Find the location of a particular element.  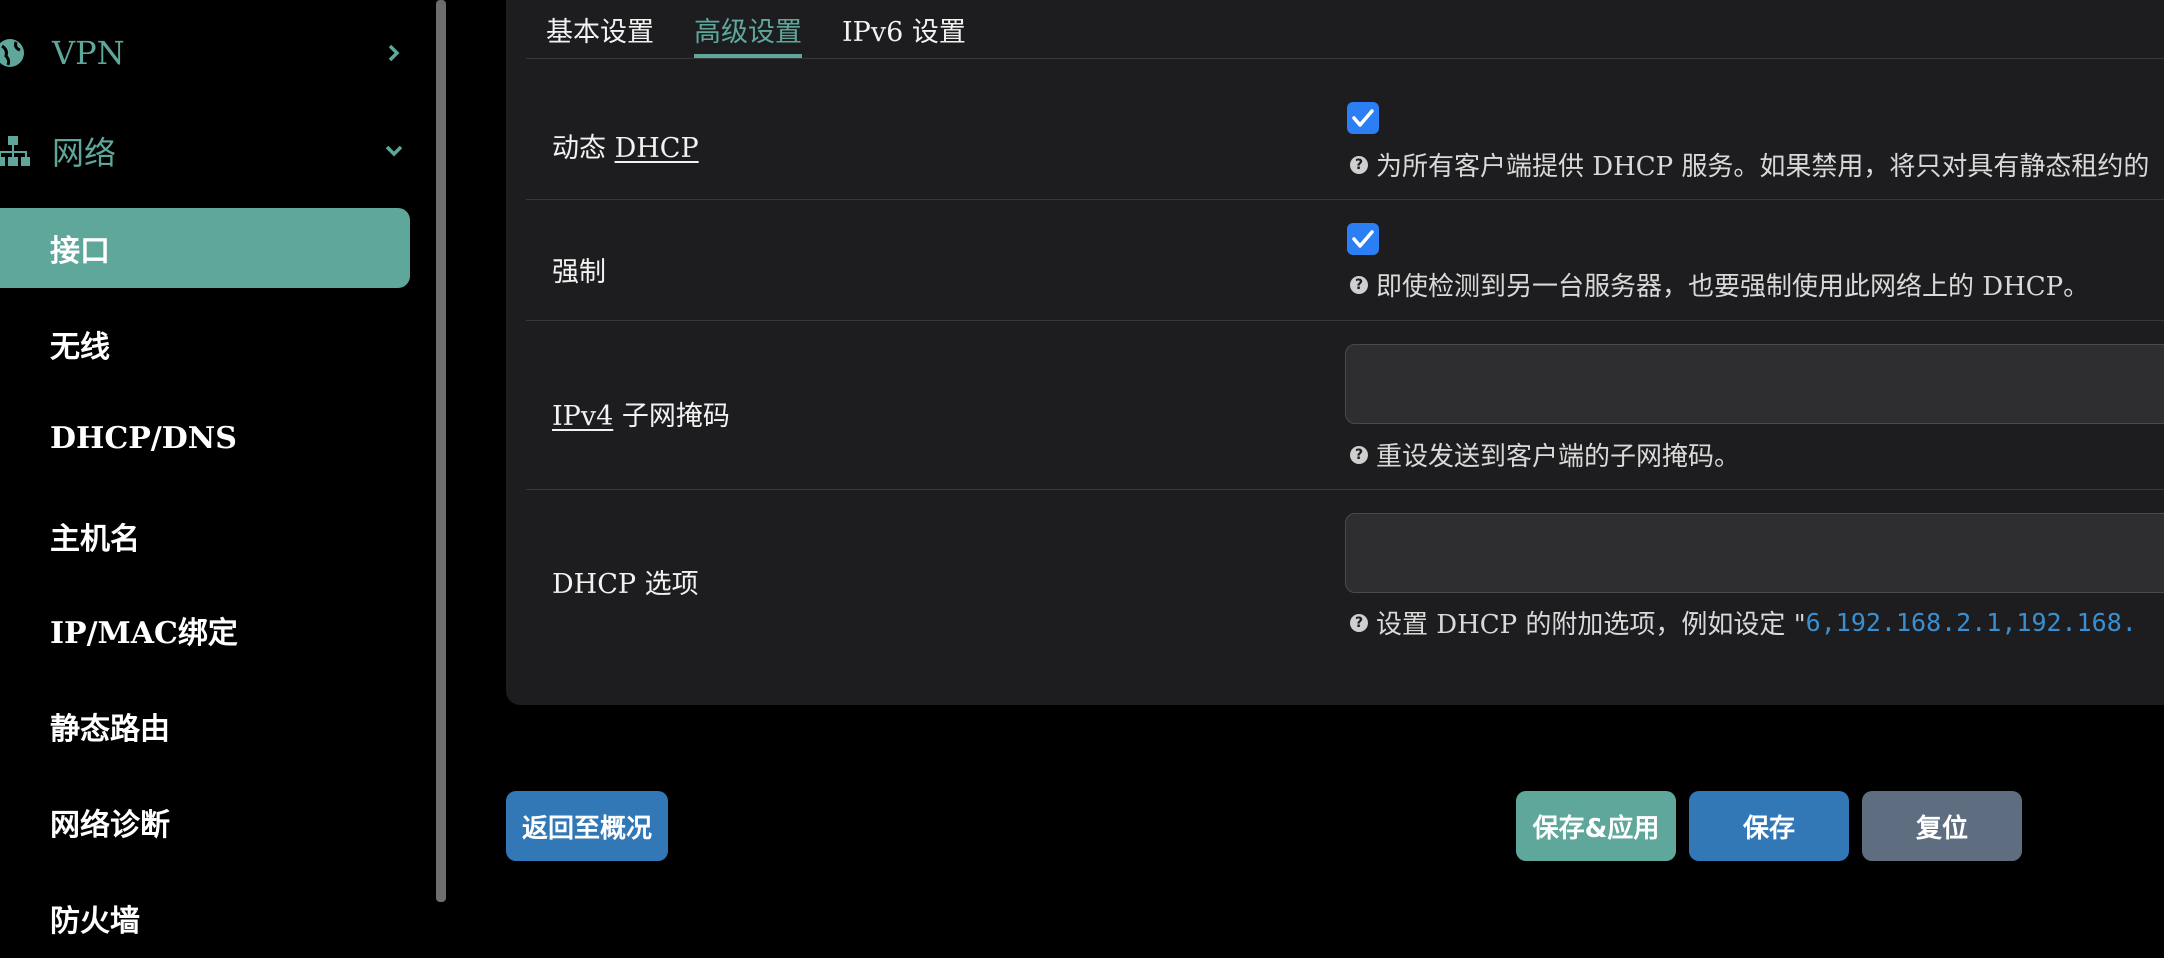

netmask-label: IPv4 子网掩码 is located at coordinates (641, 413).